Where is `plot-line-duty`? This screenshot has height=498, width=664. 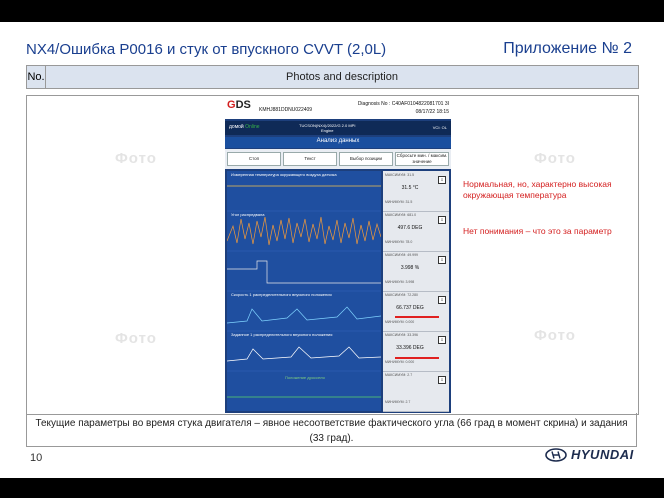
plot-line-duty is located at coordinates (304, 272).